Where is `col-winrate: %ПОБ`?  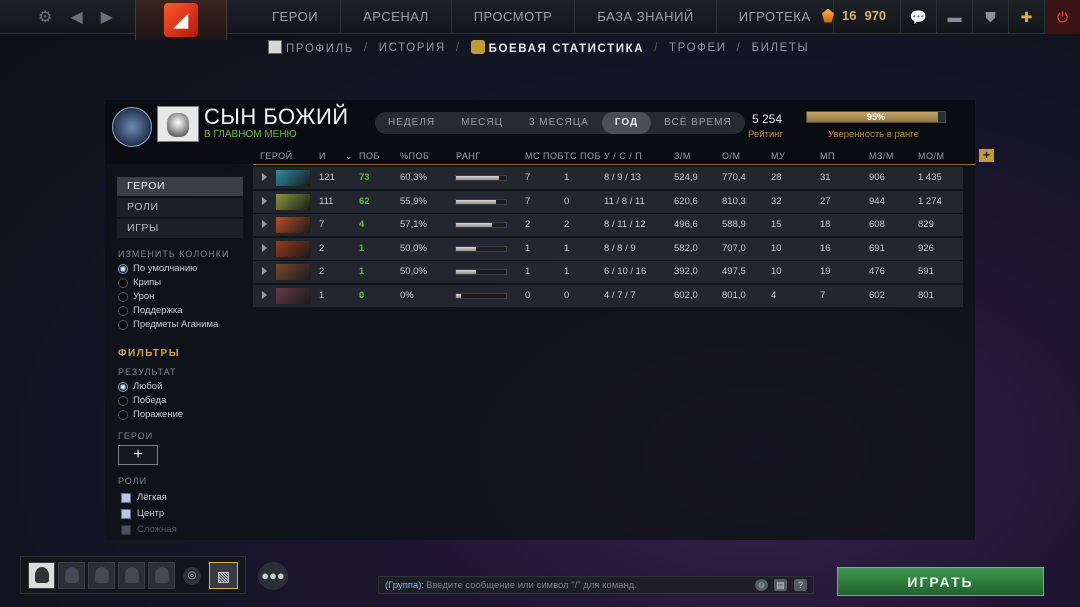
col-winrate: %ПОБ is located at coordinates (414, 156).